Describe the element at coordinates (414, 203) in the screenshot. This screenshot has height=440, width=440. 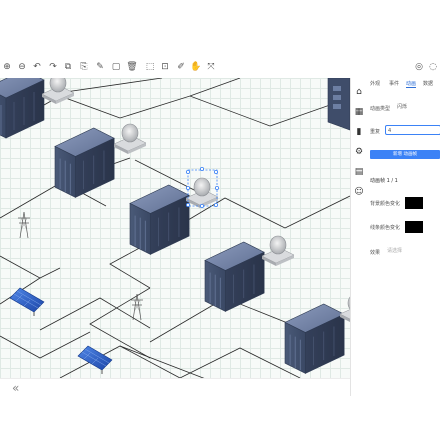
I see `bg-color-swatch` at that location.